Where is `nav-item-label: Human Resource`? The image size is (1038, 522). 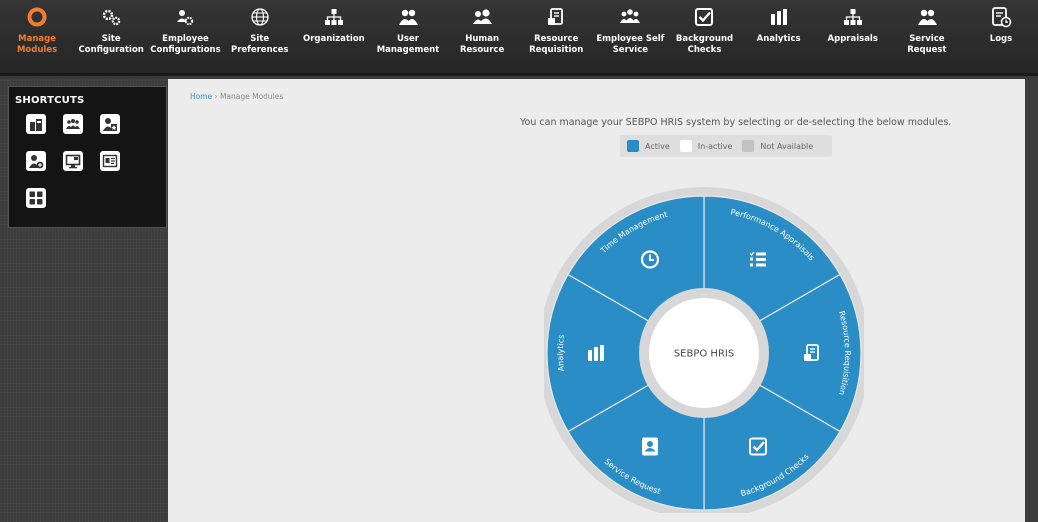 nav-item-label: Human Resource is located at coordinates (482, 44).